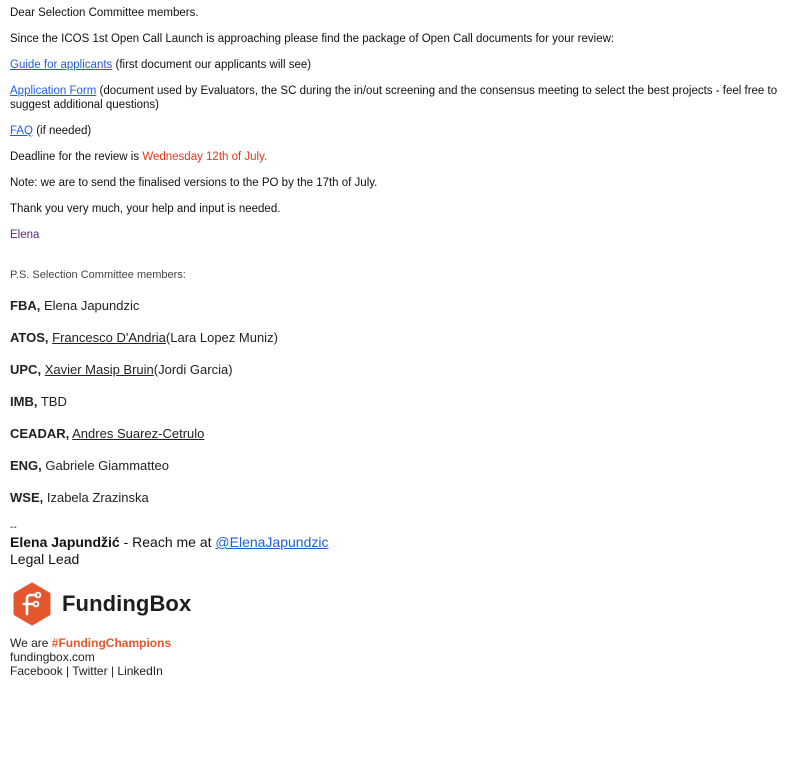 This screenshot has height=760, width=809. What do you see at coordinates (109, 337) in the screenshot?
I see `member-link: Francesco D'Andria` at bounding box center [109, 337].